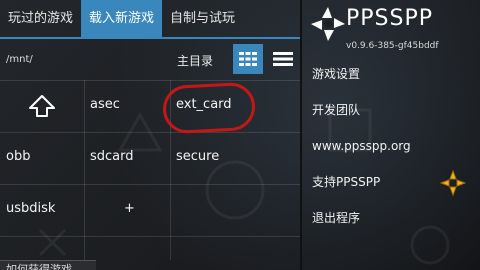 This screenshot has width=480, height=270. I want to click on folder-secure: secure, so click(235, 158).